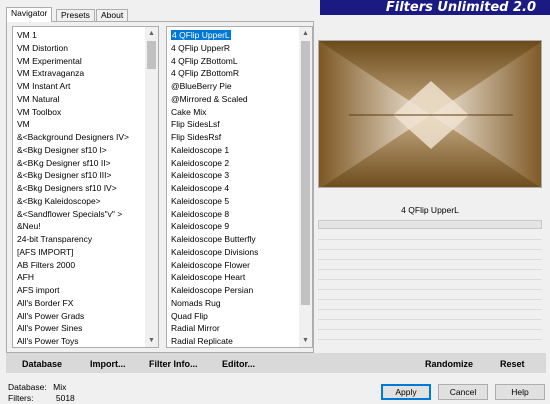  Describe the element at coordinates (233, 112) in the screenshot. I see `list-item: Cake Mix` at that location.